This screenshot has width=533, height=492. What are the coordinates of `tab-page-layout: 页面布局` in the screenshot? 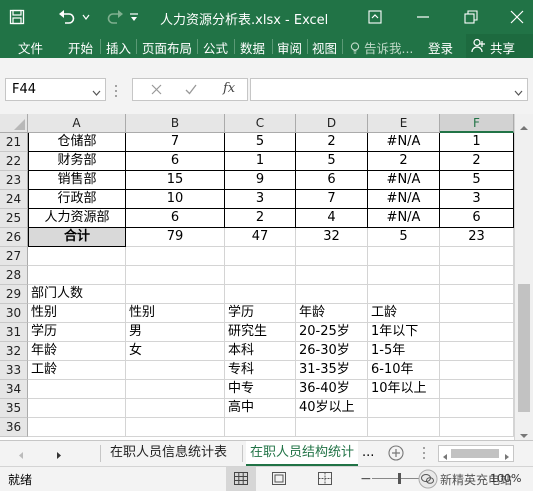 It's located at (167, 47).